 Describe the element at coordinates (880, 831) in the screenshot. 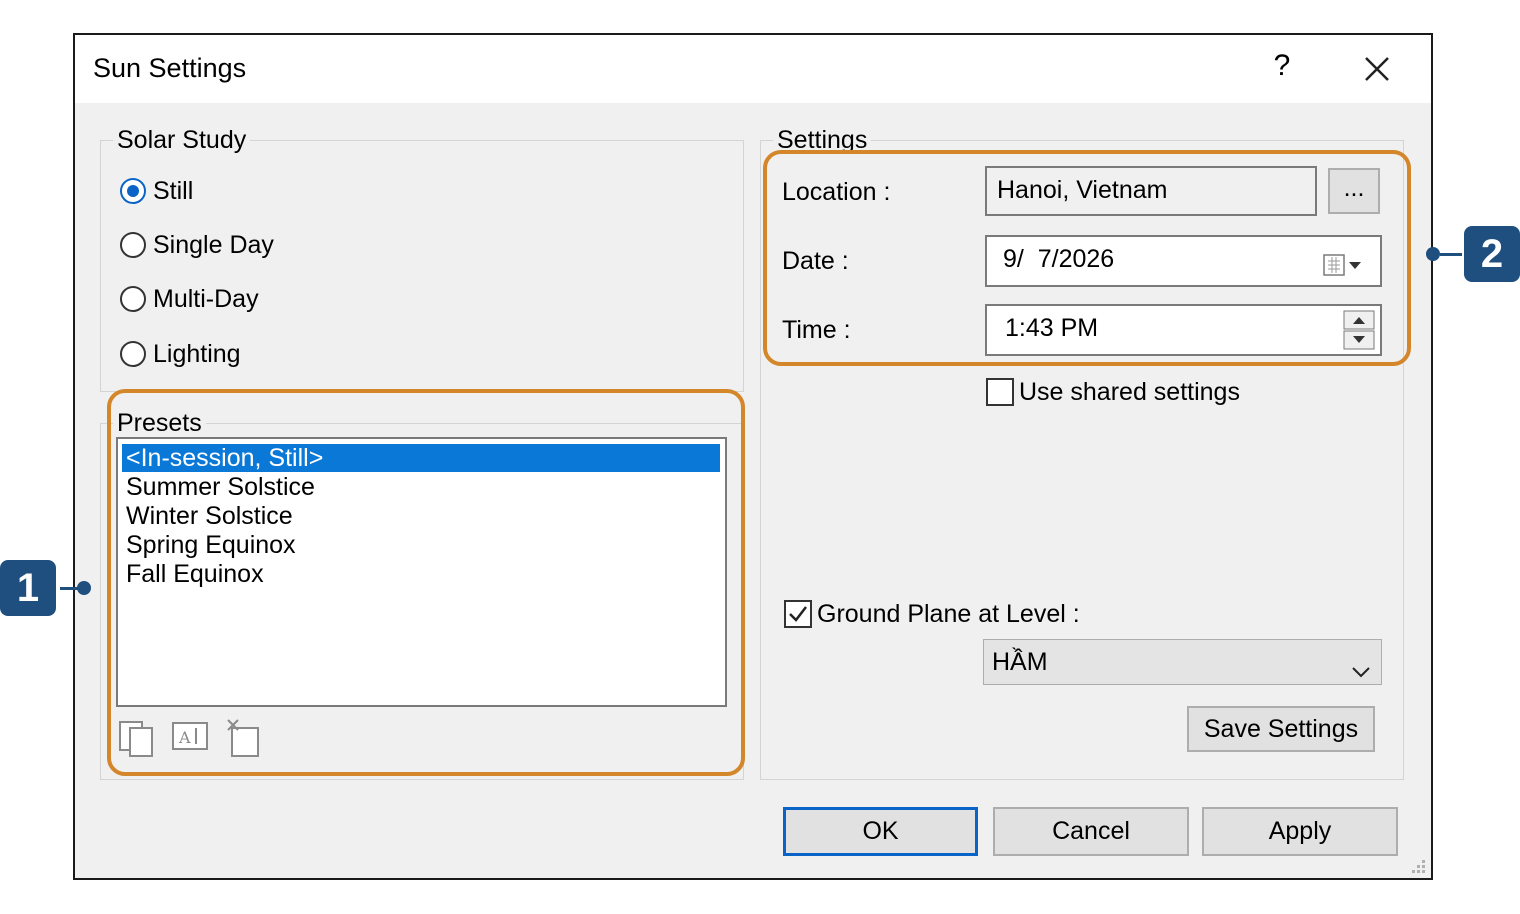

I see `ok-button: OK` at that location.